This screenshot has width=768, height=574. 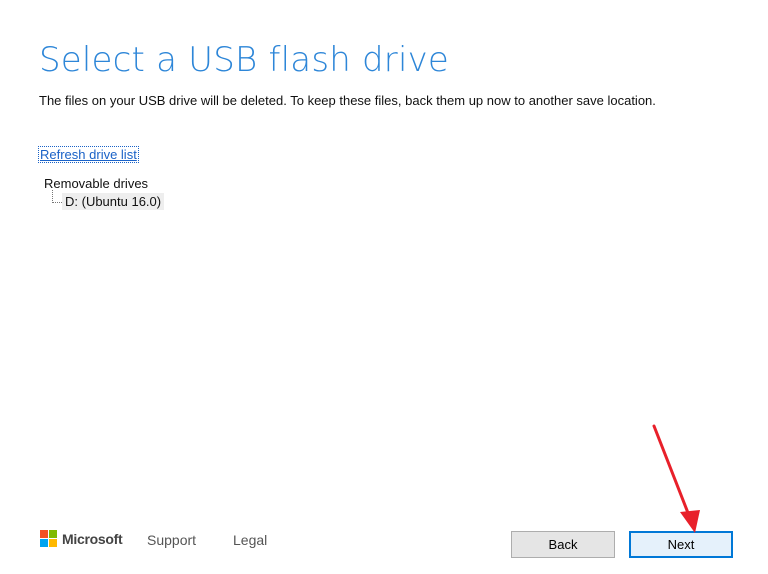 I want to click on support-link: Support, so click(x=171, y=540).